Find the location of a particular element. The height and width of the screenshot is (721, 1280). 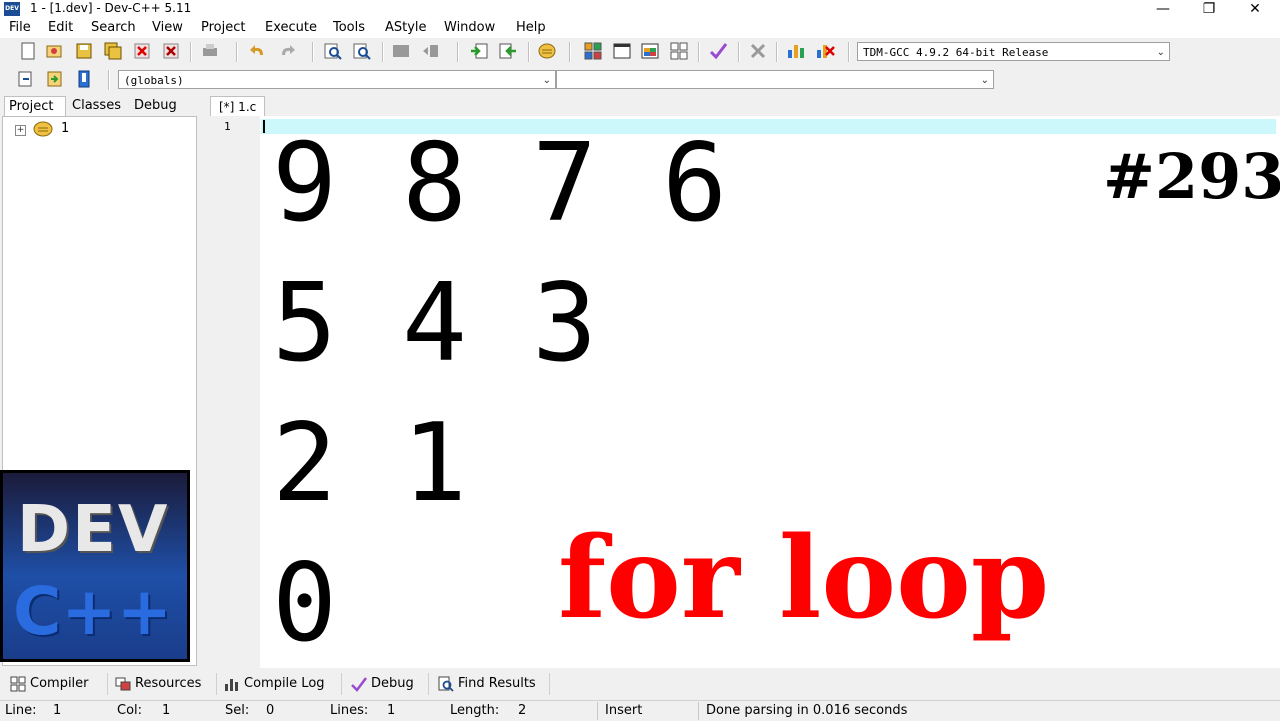

replace-icon is located at coordinates (362, 51).